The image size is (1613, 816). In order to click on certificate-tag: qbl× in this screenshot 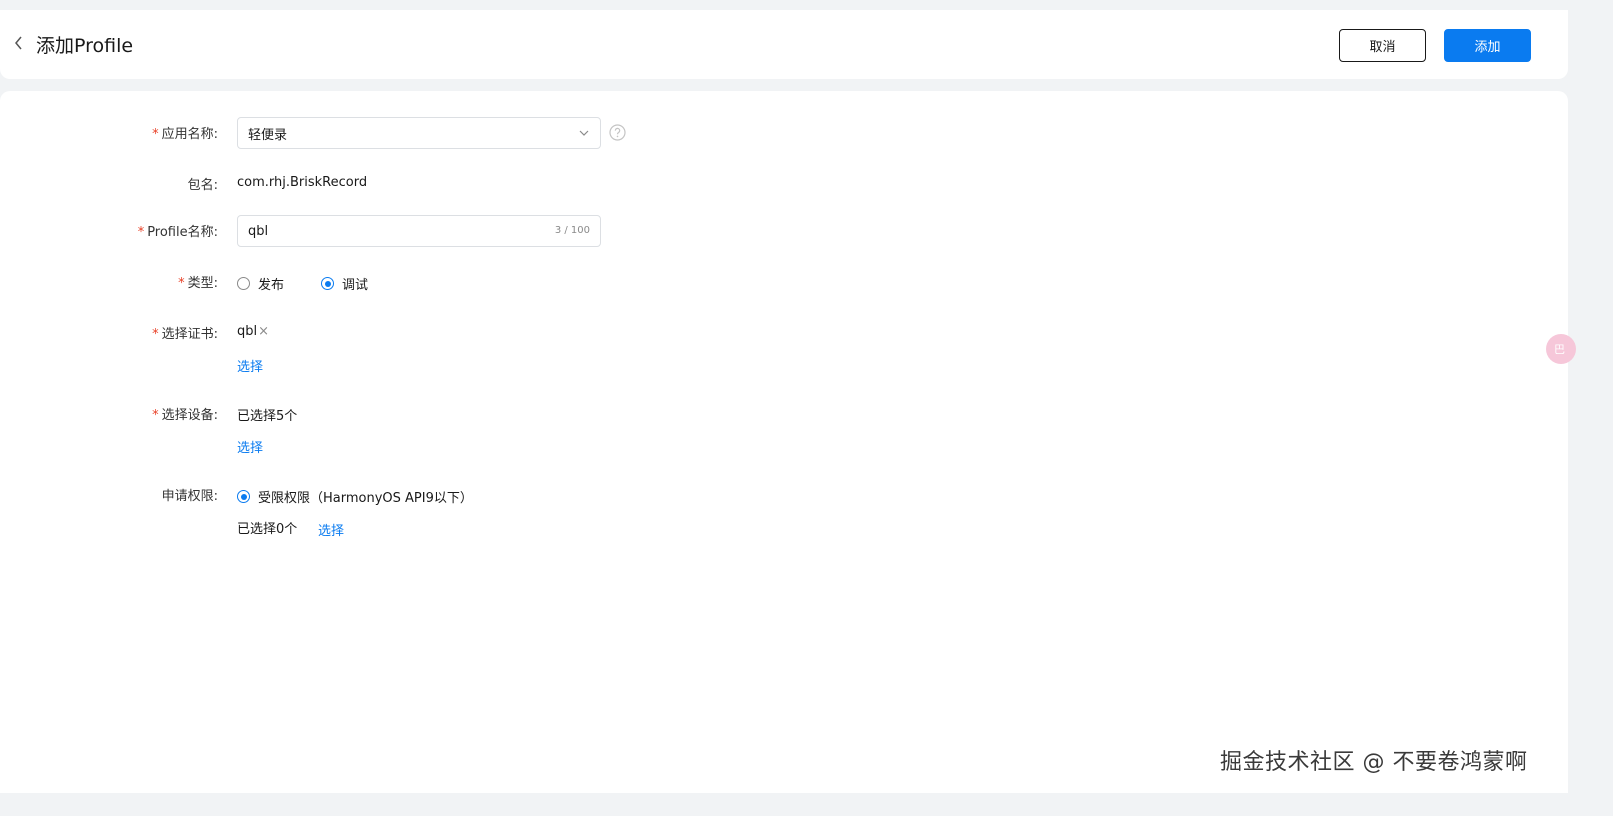, I will do `click(253, 331)`.